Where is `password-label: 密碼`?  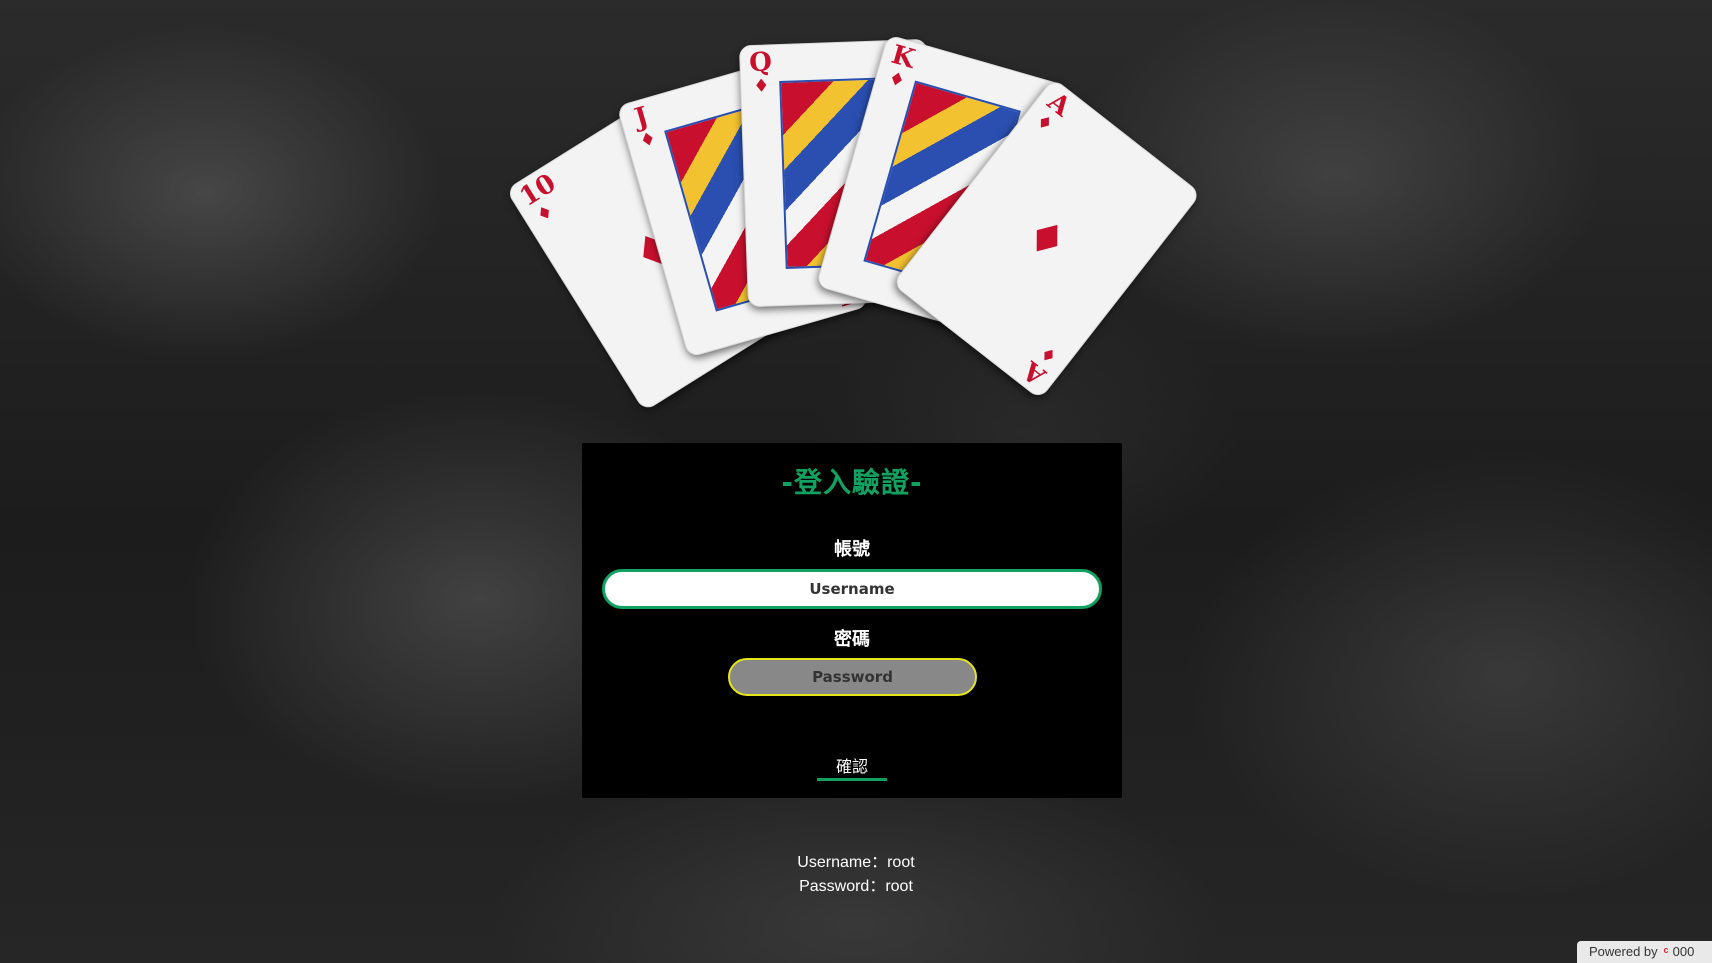 password-label: 密碼 is located at coordinates (852, 639).